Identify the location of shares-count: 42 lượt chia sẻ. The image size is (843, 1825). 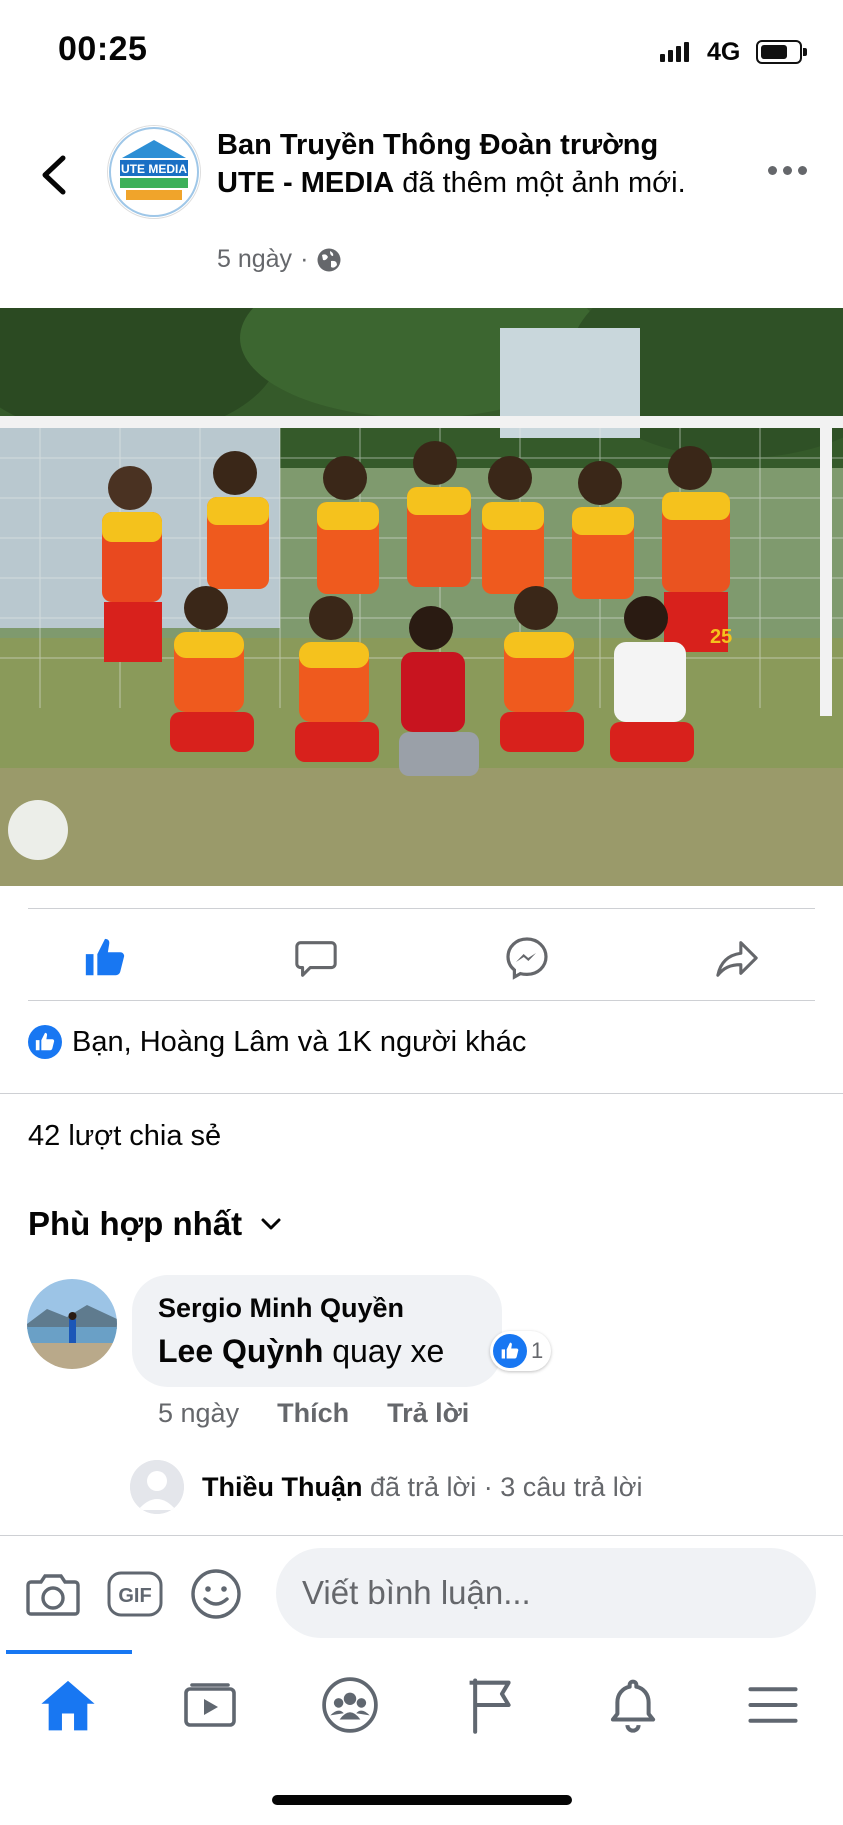
(124, 1136).